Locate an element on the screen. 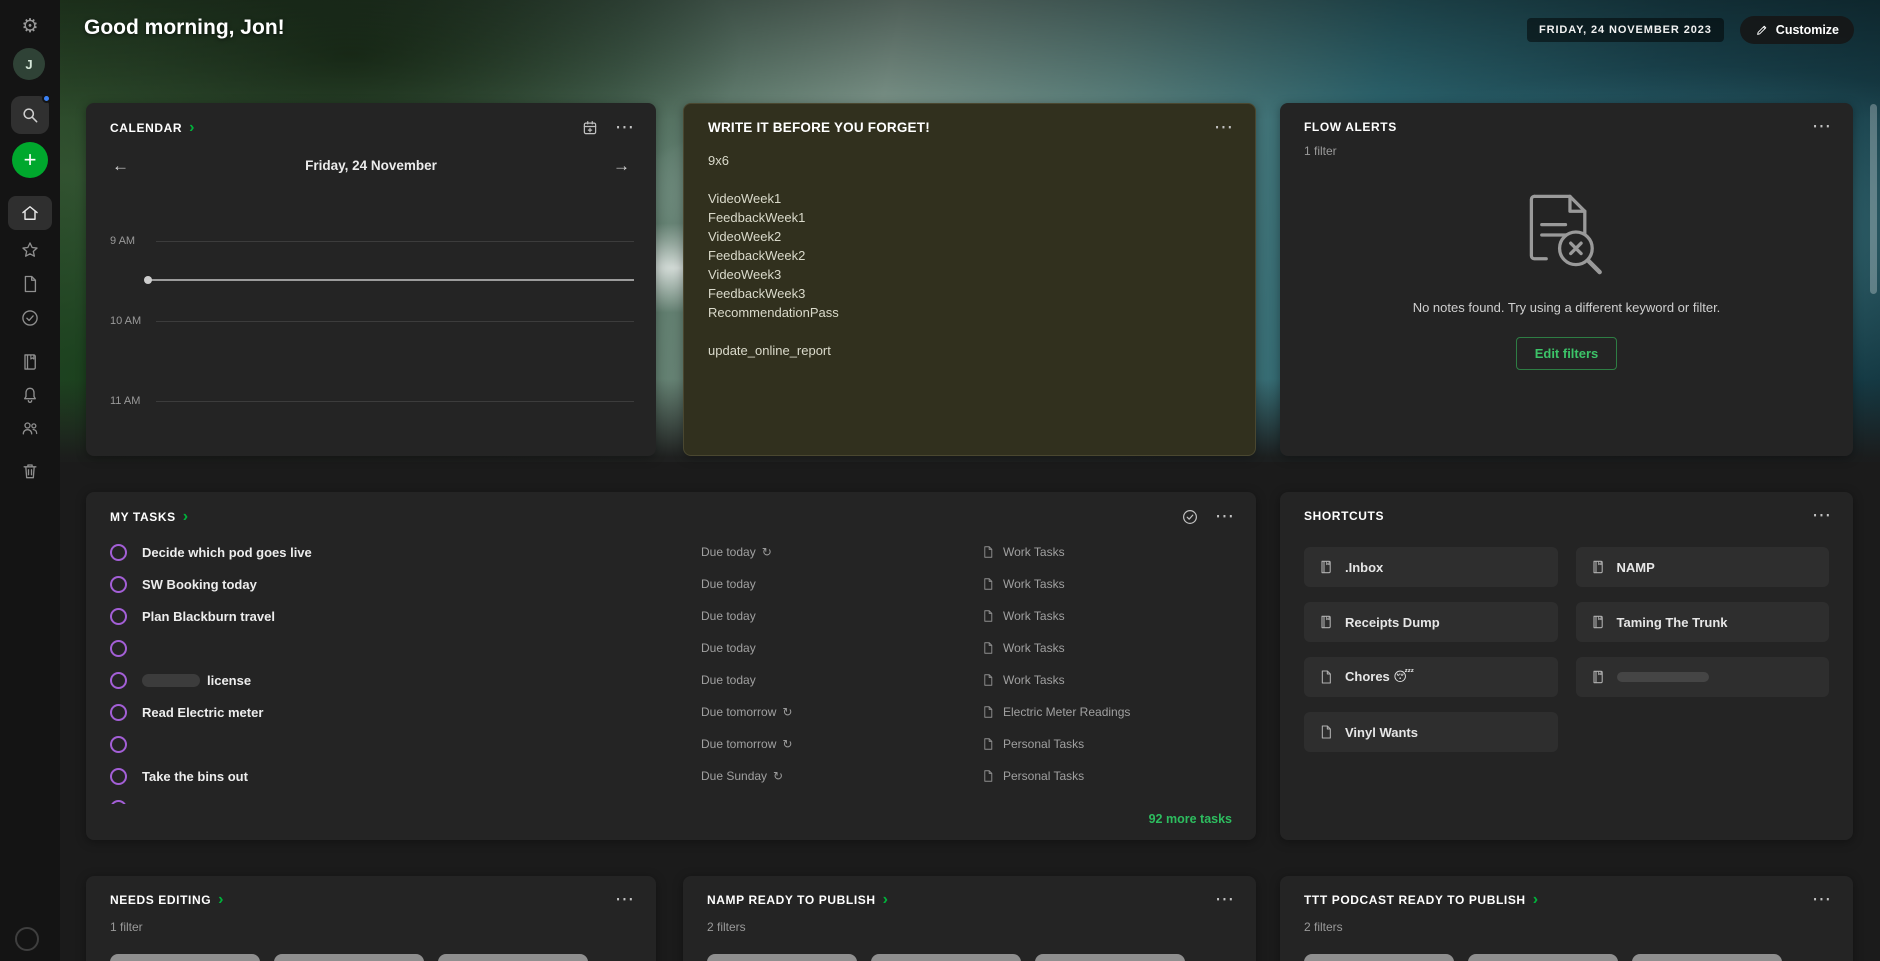 This screenshot has height=961, width=1880. sidebar-item-notes is located at coordinates (30, 284).